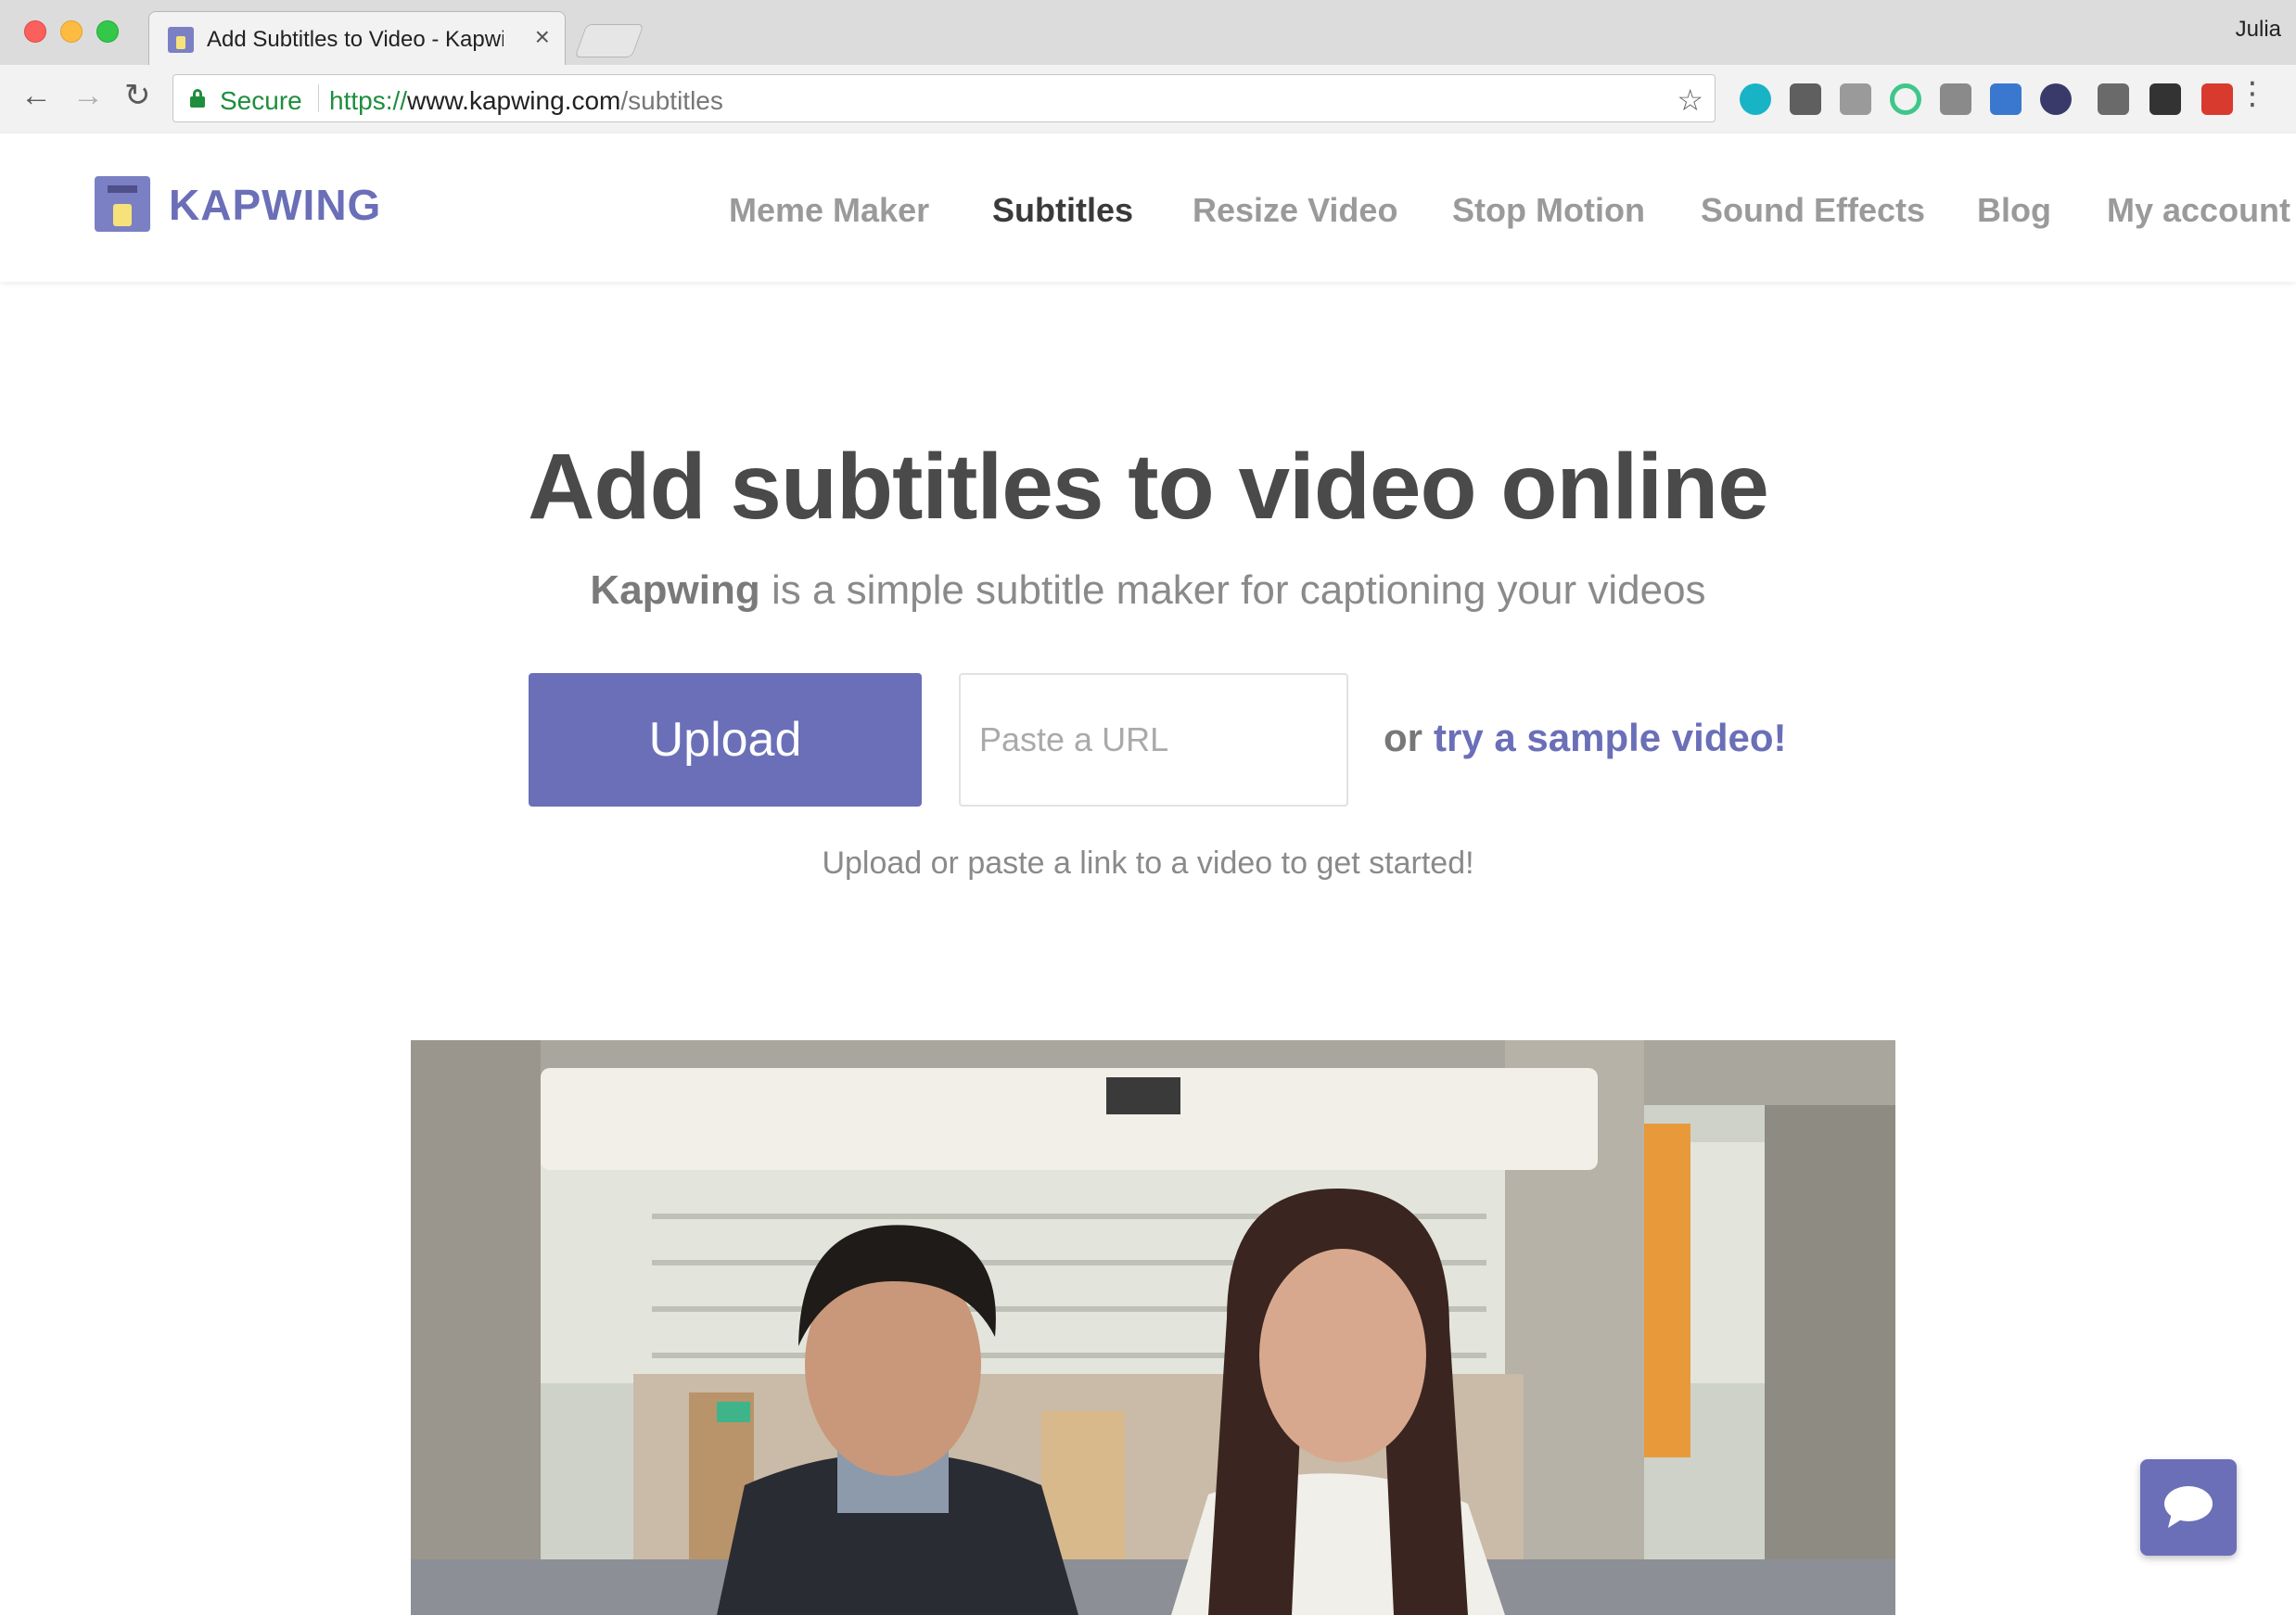  What do you see at coordinates (107, 31) in the screenshot?
I see `maximize-window-button` at bounding box center [107, 31].